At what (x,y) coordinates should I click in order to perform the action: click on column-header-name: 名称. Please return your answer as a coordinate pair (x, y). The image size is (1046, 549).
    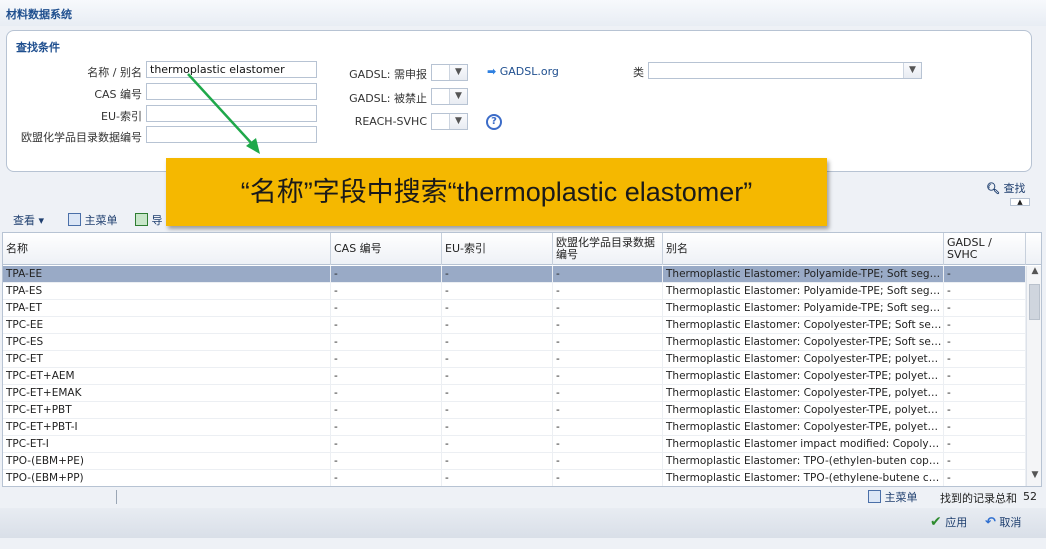
    Looking at the image, I should click on (167, 249).